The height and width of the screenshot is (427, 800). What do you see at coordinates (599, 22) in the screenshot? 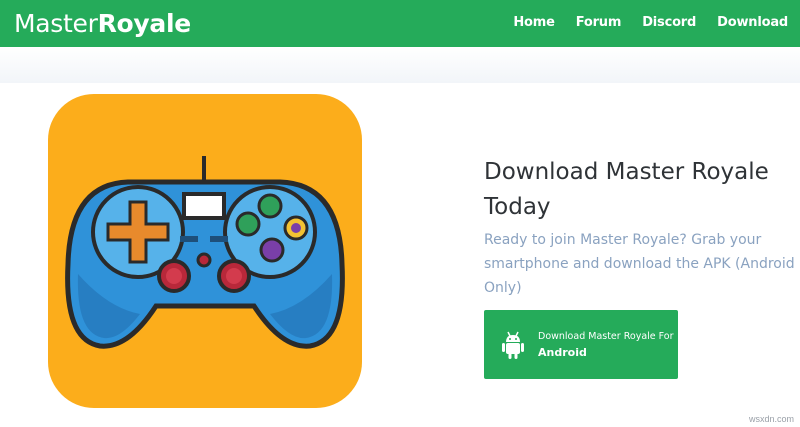
I see `nav-link-forum: Forum` at bounding box center [599, 22].